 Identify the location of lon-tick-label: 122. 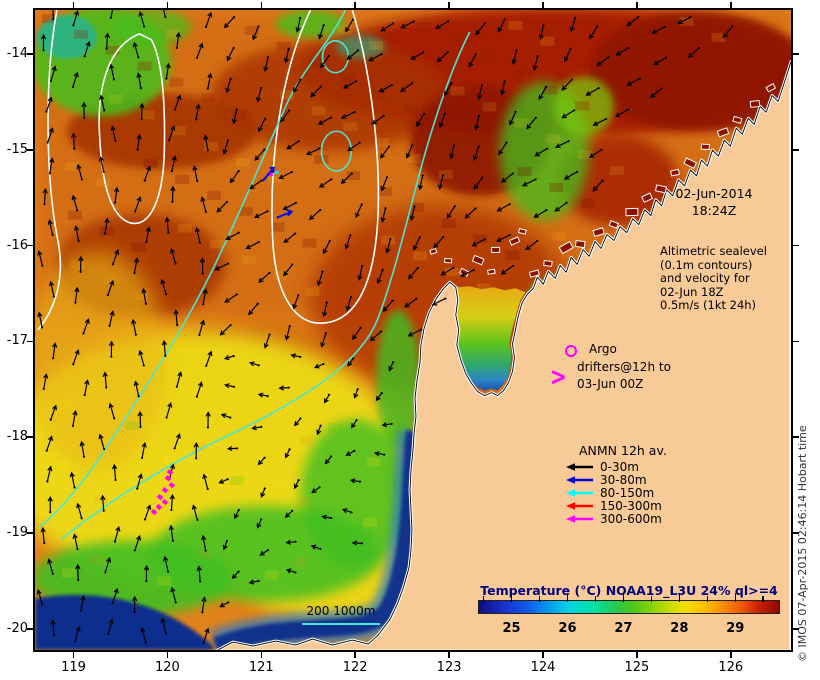
(355, 667).